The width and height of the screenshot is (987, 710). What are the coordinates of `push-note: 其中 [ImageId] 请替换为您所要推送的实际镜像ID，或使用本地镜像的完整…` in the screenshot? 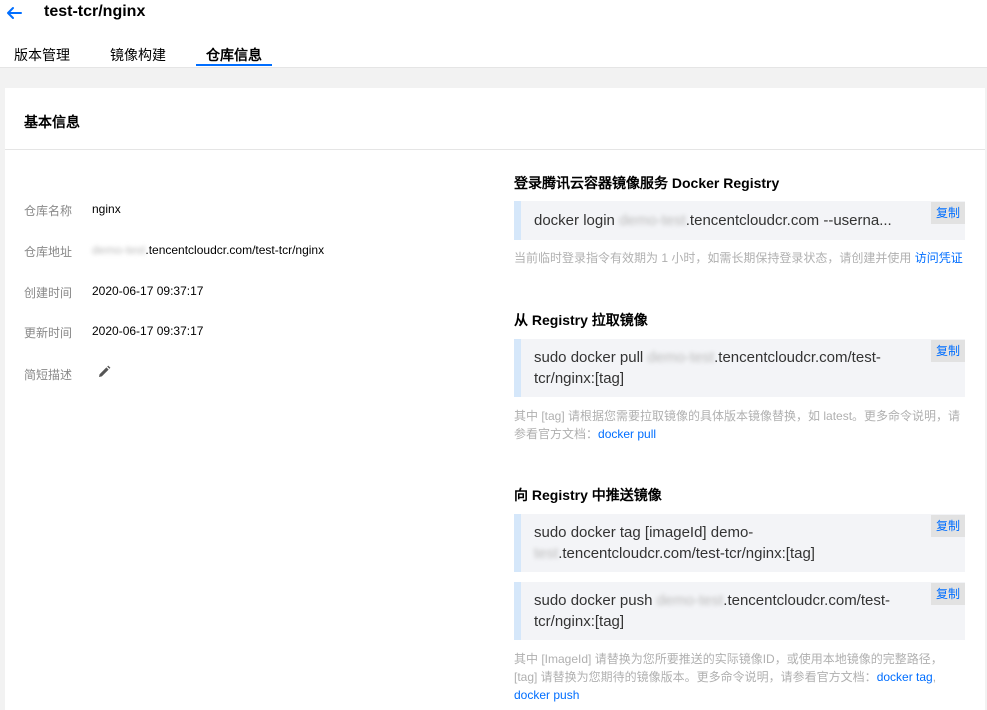 It's located at (739, 677).